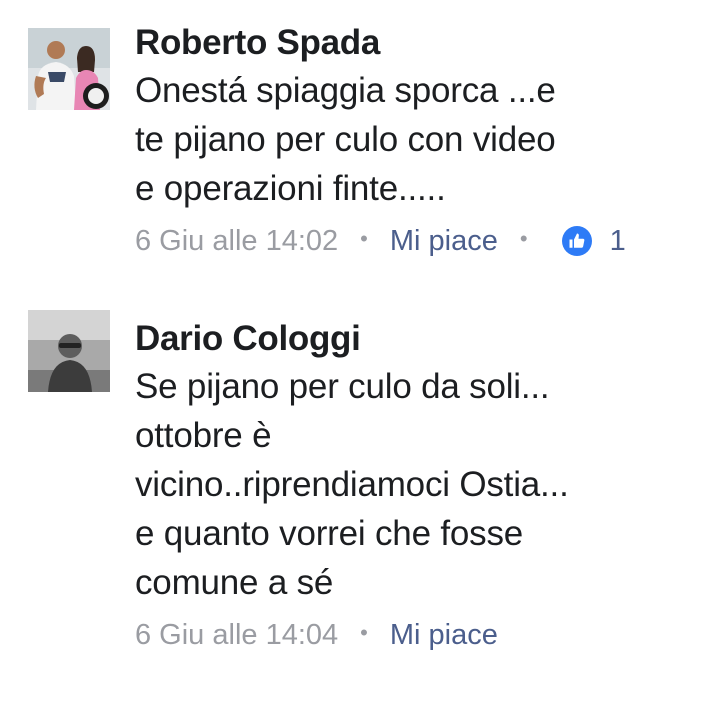  I want to click on comment-author: Dario Cologgi, so click(422, 339).